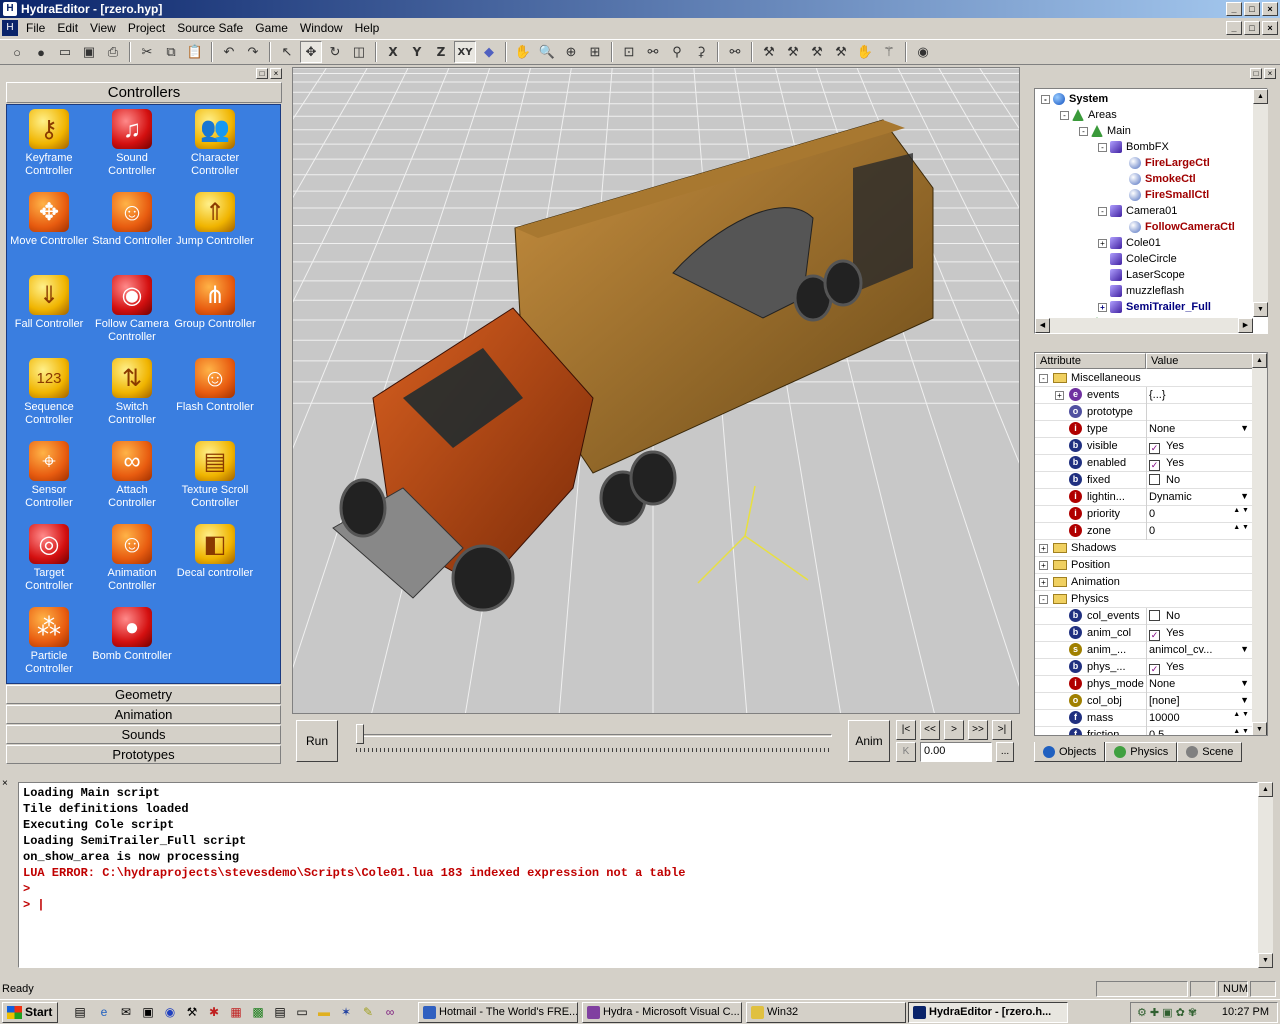 This screenshot has height=1024, width=1280. I want to click on property-value: {...}, so click(1157, 395).